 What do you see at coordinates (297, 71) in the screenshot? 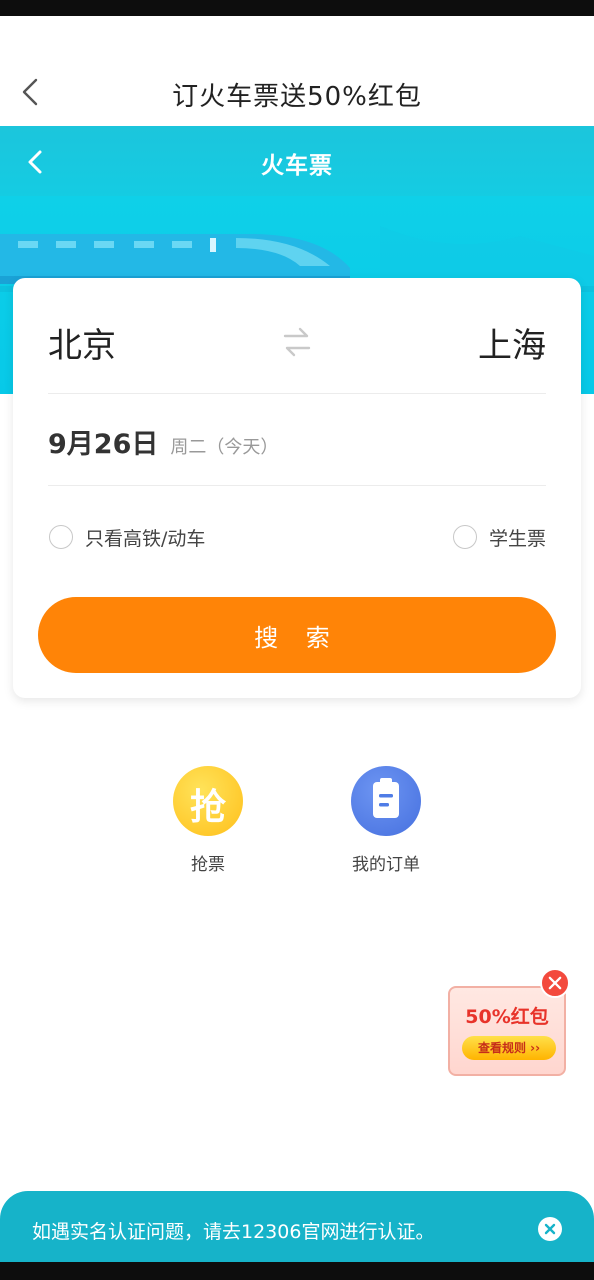
I see `top-navigation-bar: 订火车票送50%红包` at bounding box center [297, 71].